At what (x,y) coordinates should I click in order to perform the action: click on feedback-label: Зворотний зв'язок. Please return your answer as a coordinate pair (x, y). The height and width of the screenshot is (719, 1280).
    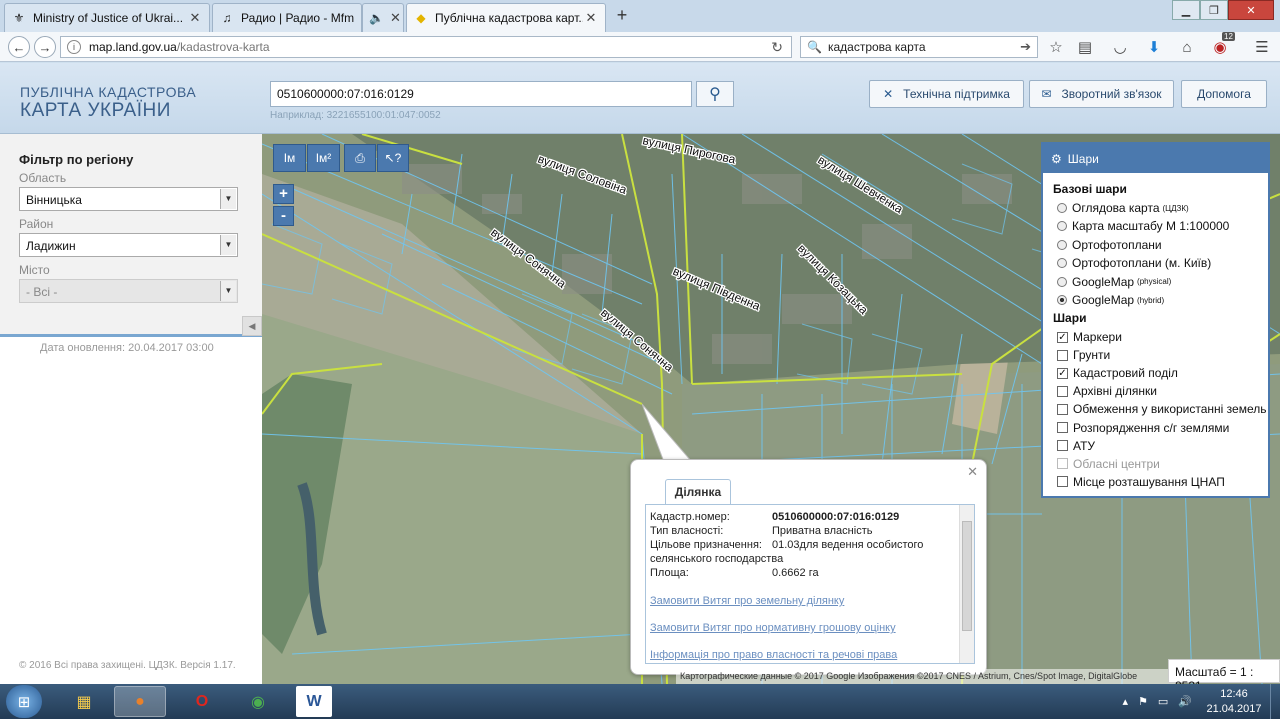
    Looking at the image, I should click on (1111, 94).